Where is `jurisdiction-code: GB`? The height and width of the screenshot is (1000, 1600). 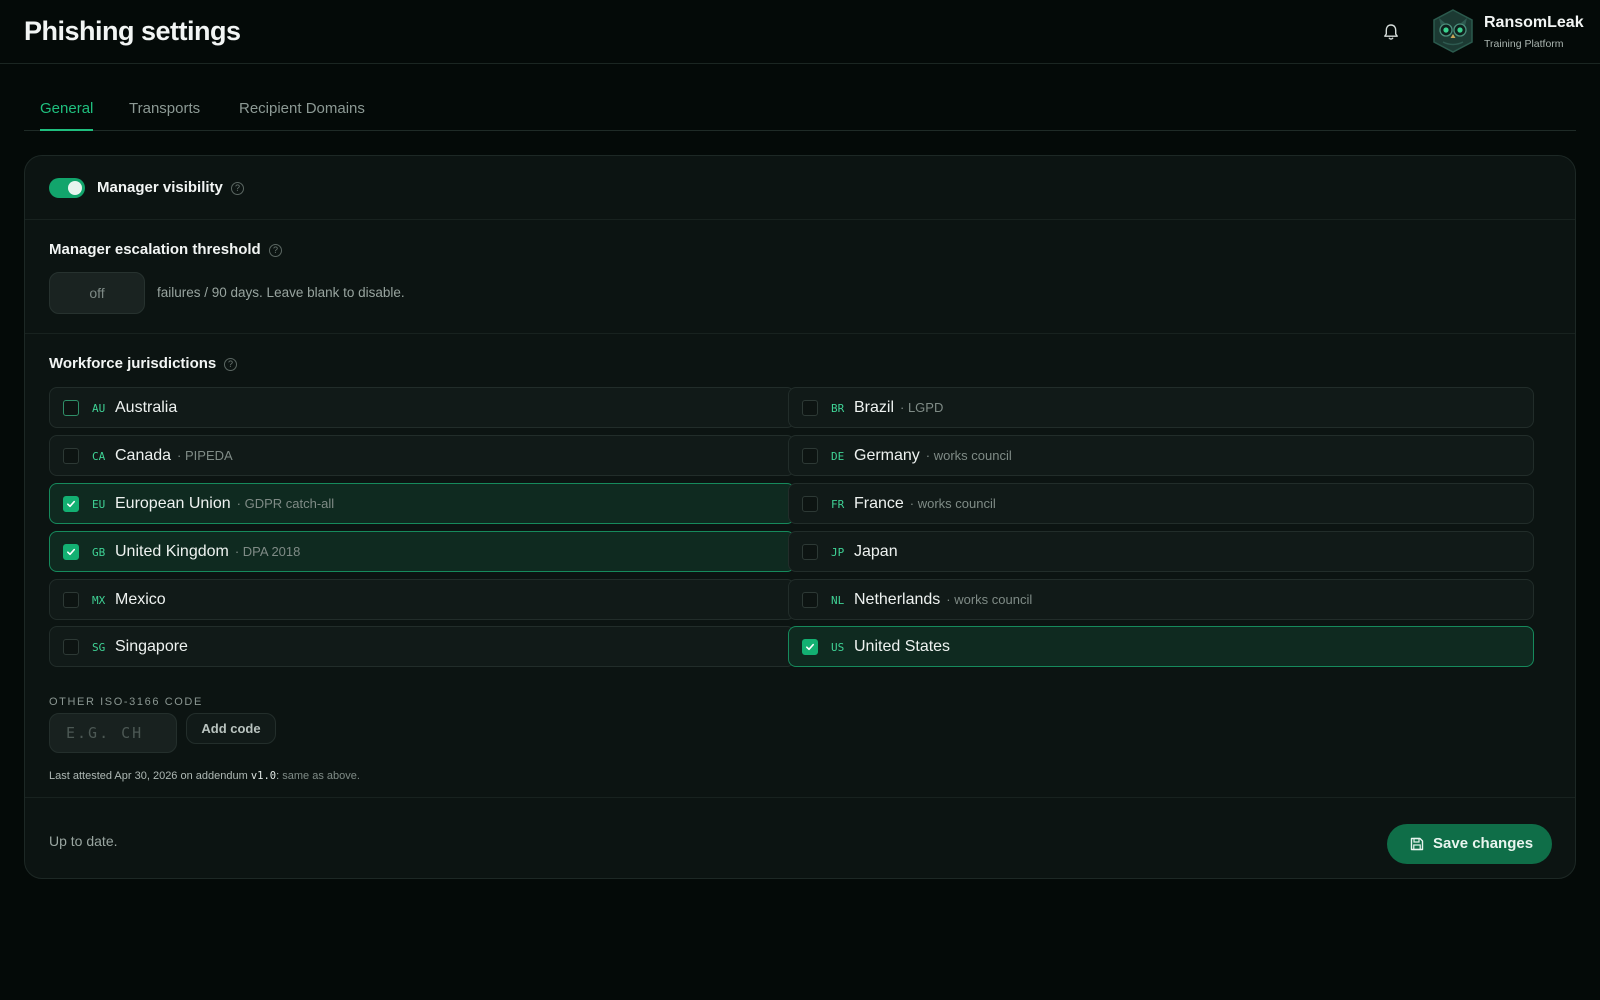 jurisdiction-code: GB is located at coordinates (99, 552).